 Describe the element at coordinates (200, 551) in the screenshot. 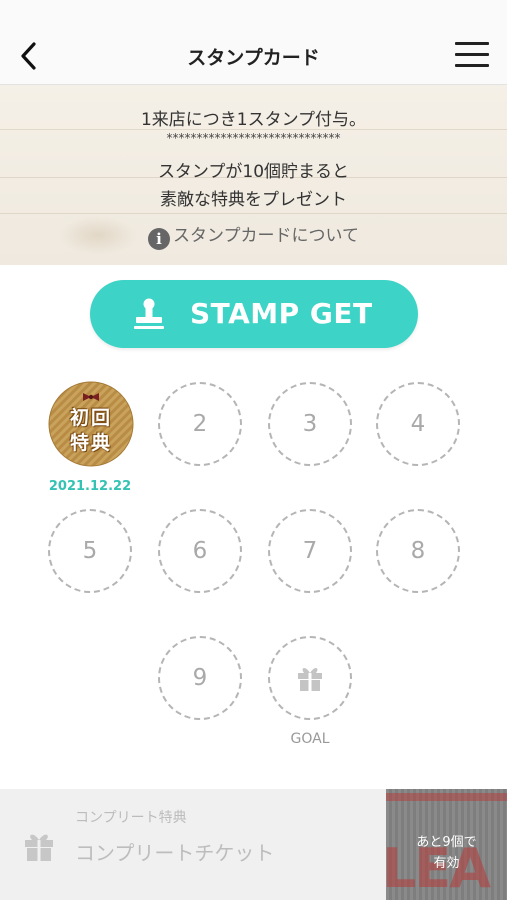

I see `stamp-slot: 6` at that location.